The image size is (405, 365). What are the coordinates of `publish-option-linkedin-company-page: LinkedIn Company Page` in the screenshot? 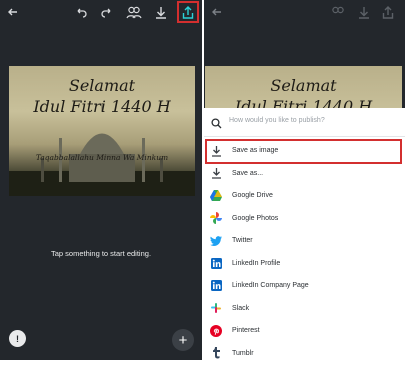 It's located at (304, 285).